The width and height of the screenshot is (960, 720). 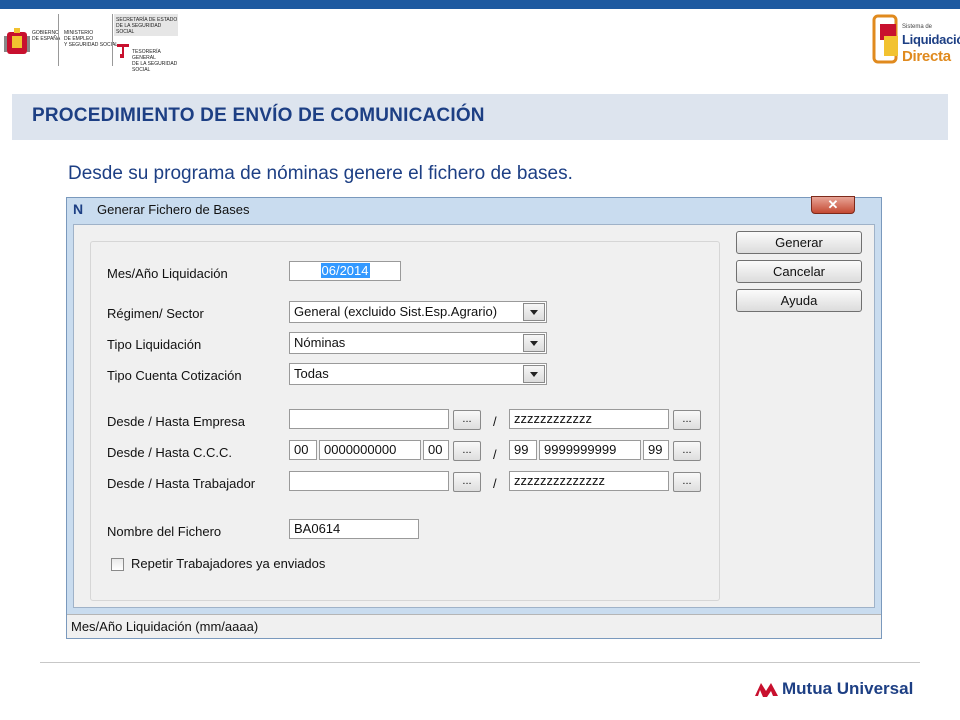 What do you see at coordinates (78, 209) in the screenshot?
I see `app-icon: N` at bounding box center [78, 209].